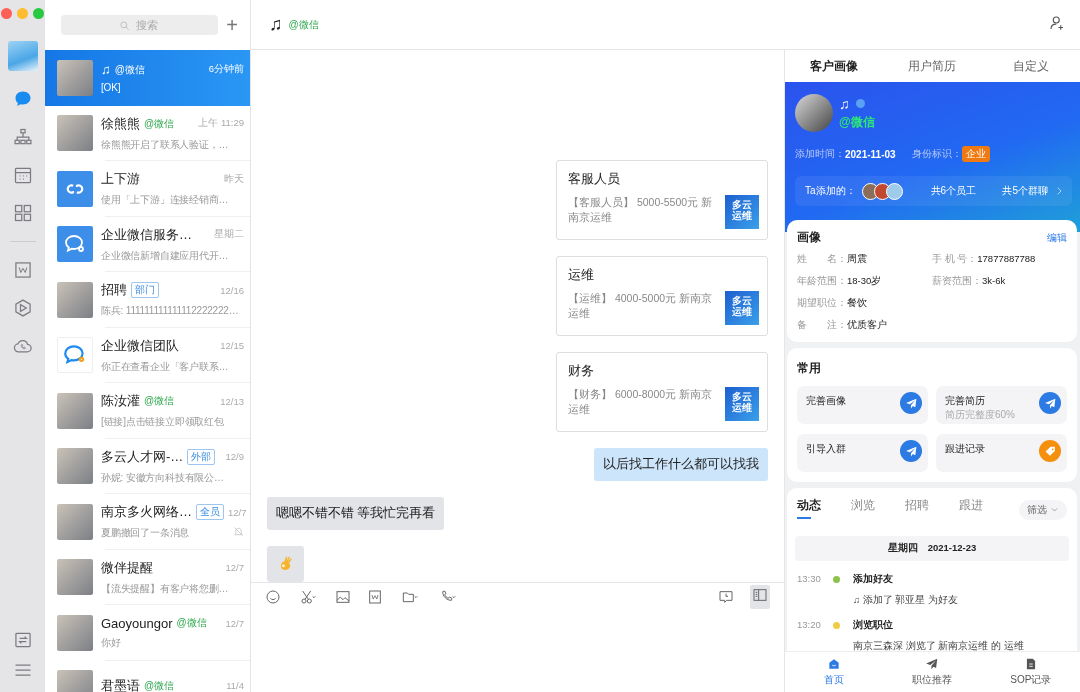 The image size is (1080, 692). What do you see at coordinates (22, 13) in the screenshot?
I see `minimize-button` at bounding box center [22, 13].